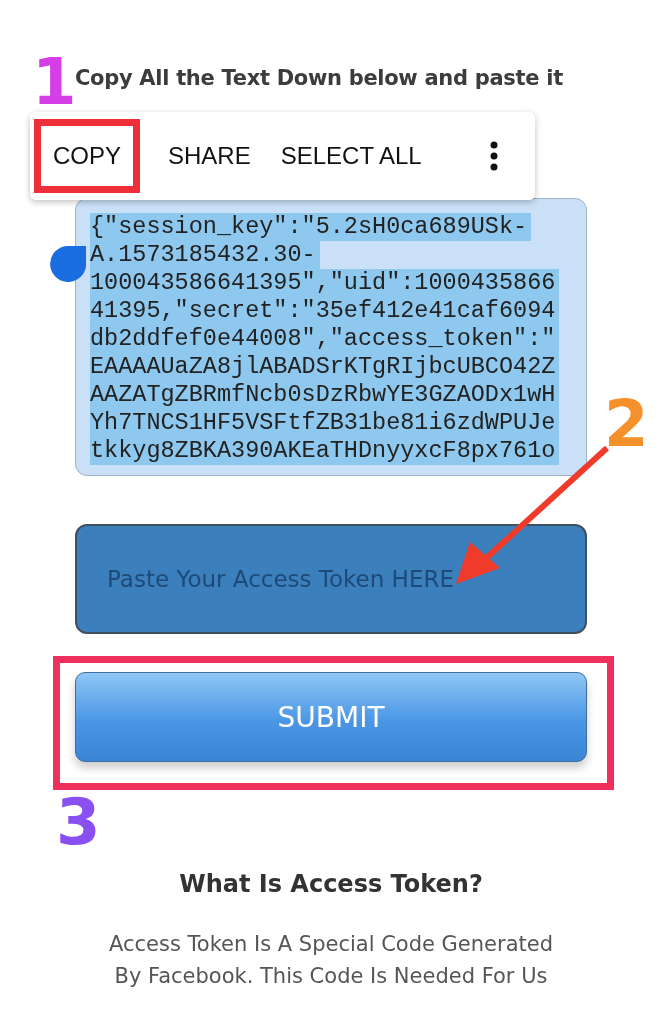 The image size is (662, 1024). Describe the element at coordinates (54, 82) in the screenshot. I see `step-number: 1` at that location.